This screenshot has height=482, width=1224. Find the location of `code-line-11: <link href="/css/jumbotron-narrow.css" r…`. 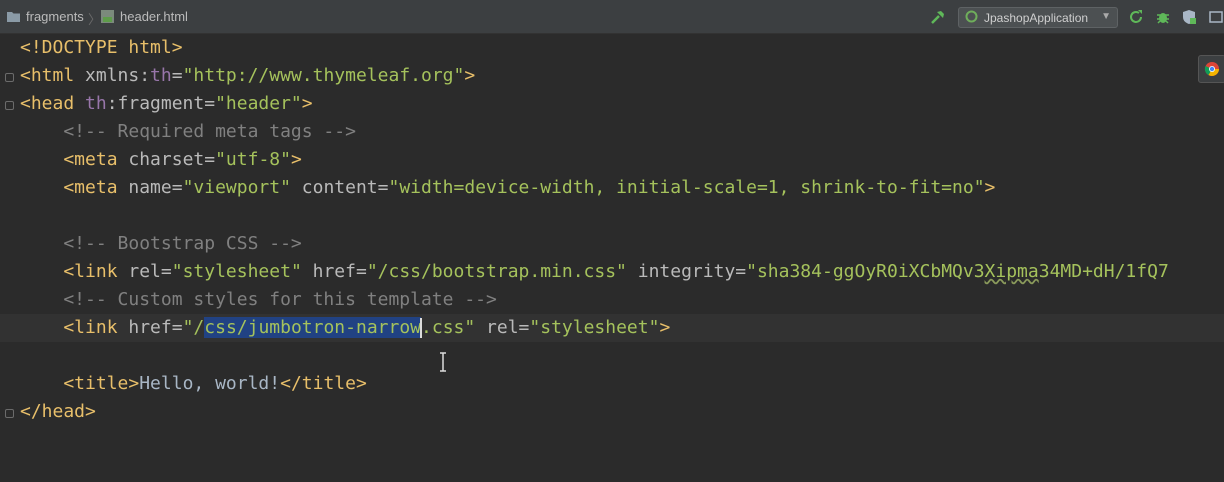

code-line-11: <link href="/css/jumbotron-narrow.css" r… is located at coordinates (612, 328).